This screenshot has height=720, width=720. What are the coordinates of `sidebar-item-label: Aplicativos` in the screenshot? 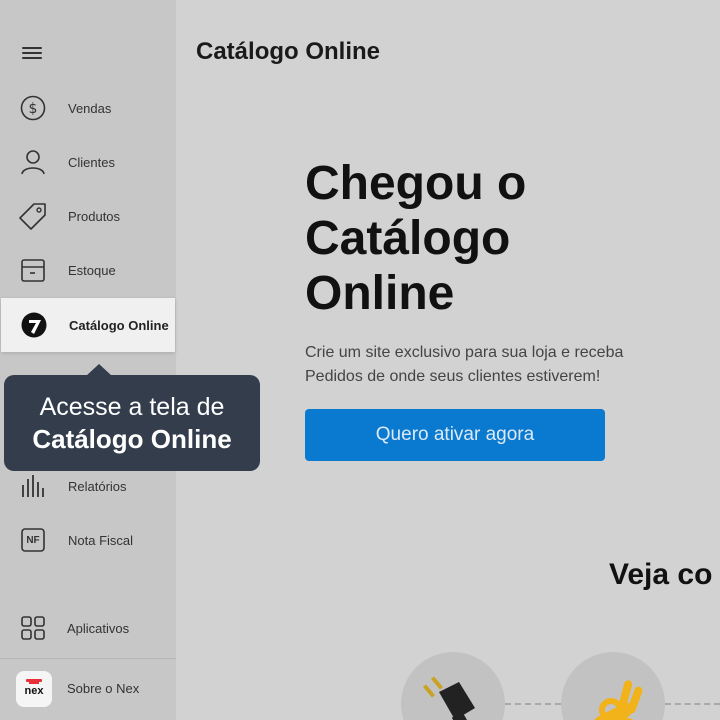 It's located at (98, 628).